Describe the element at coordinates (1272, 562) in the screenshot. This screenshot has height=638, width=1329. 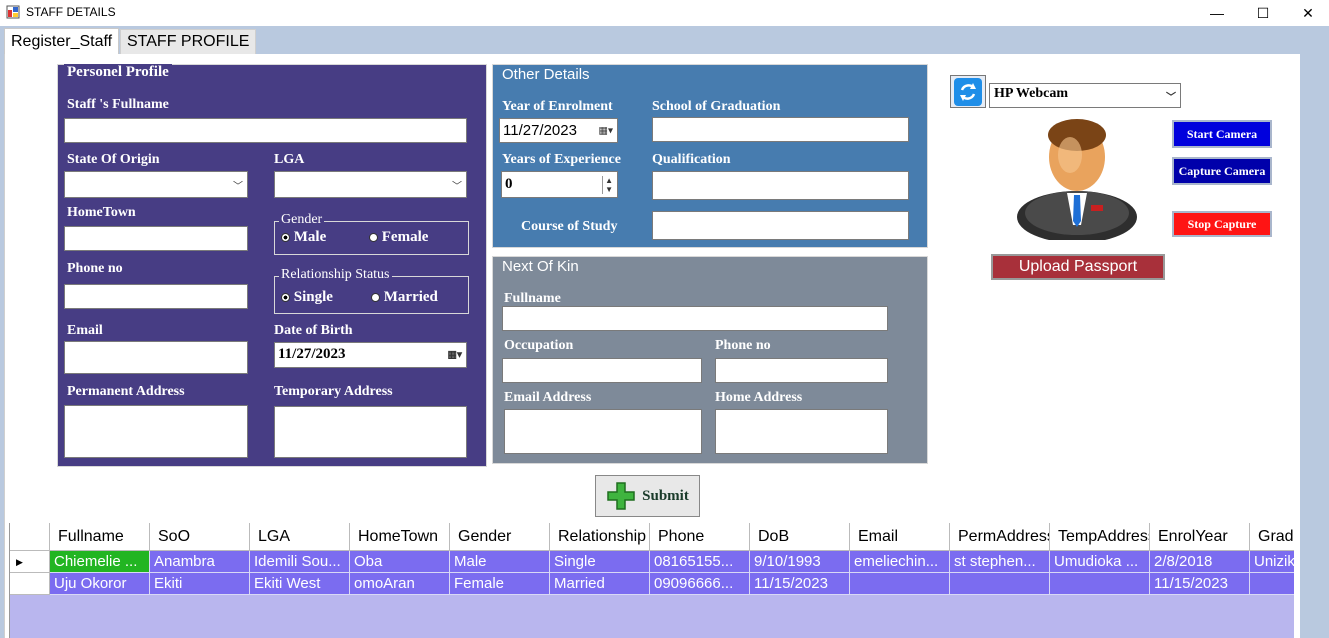
I see `table-cell: Unizik` at that location.